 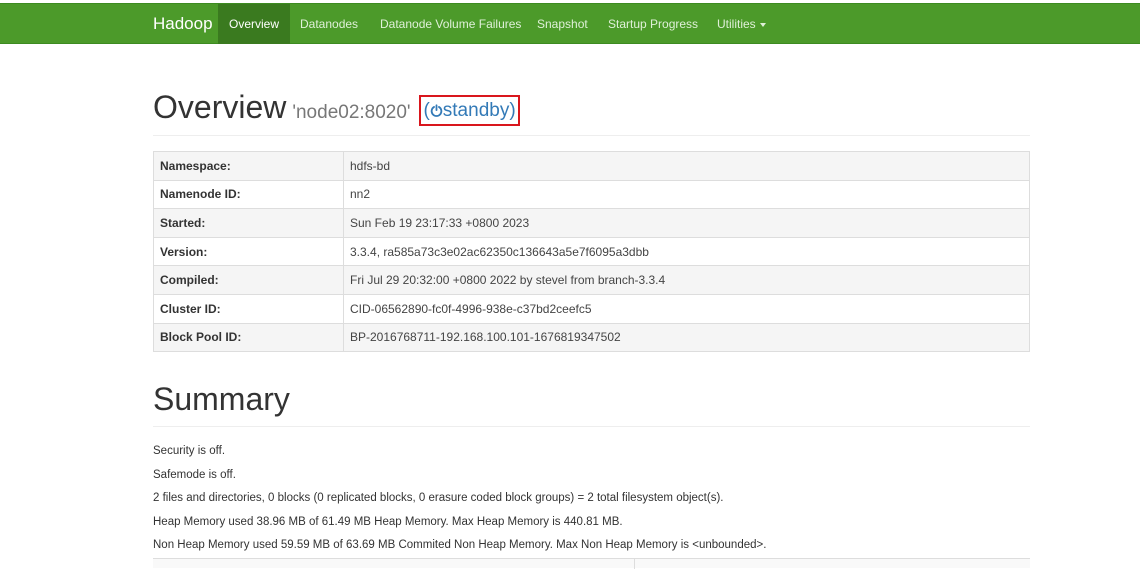 I want to click on namenode-id-key: Namenode ID:, so click(x=248, y=194).